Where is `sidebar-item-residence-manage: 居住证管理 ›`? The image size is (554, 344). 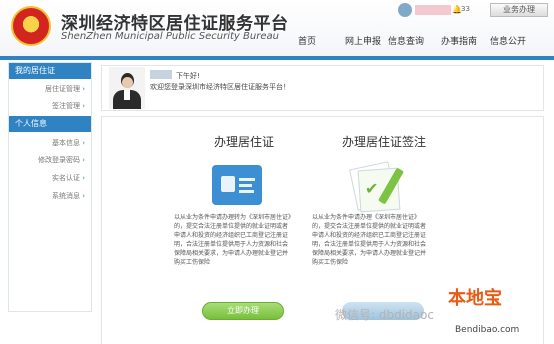 sidebar-item-residence-manage: 居住证管理 › is located at coordinates (65, 89).